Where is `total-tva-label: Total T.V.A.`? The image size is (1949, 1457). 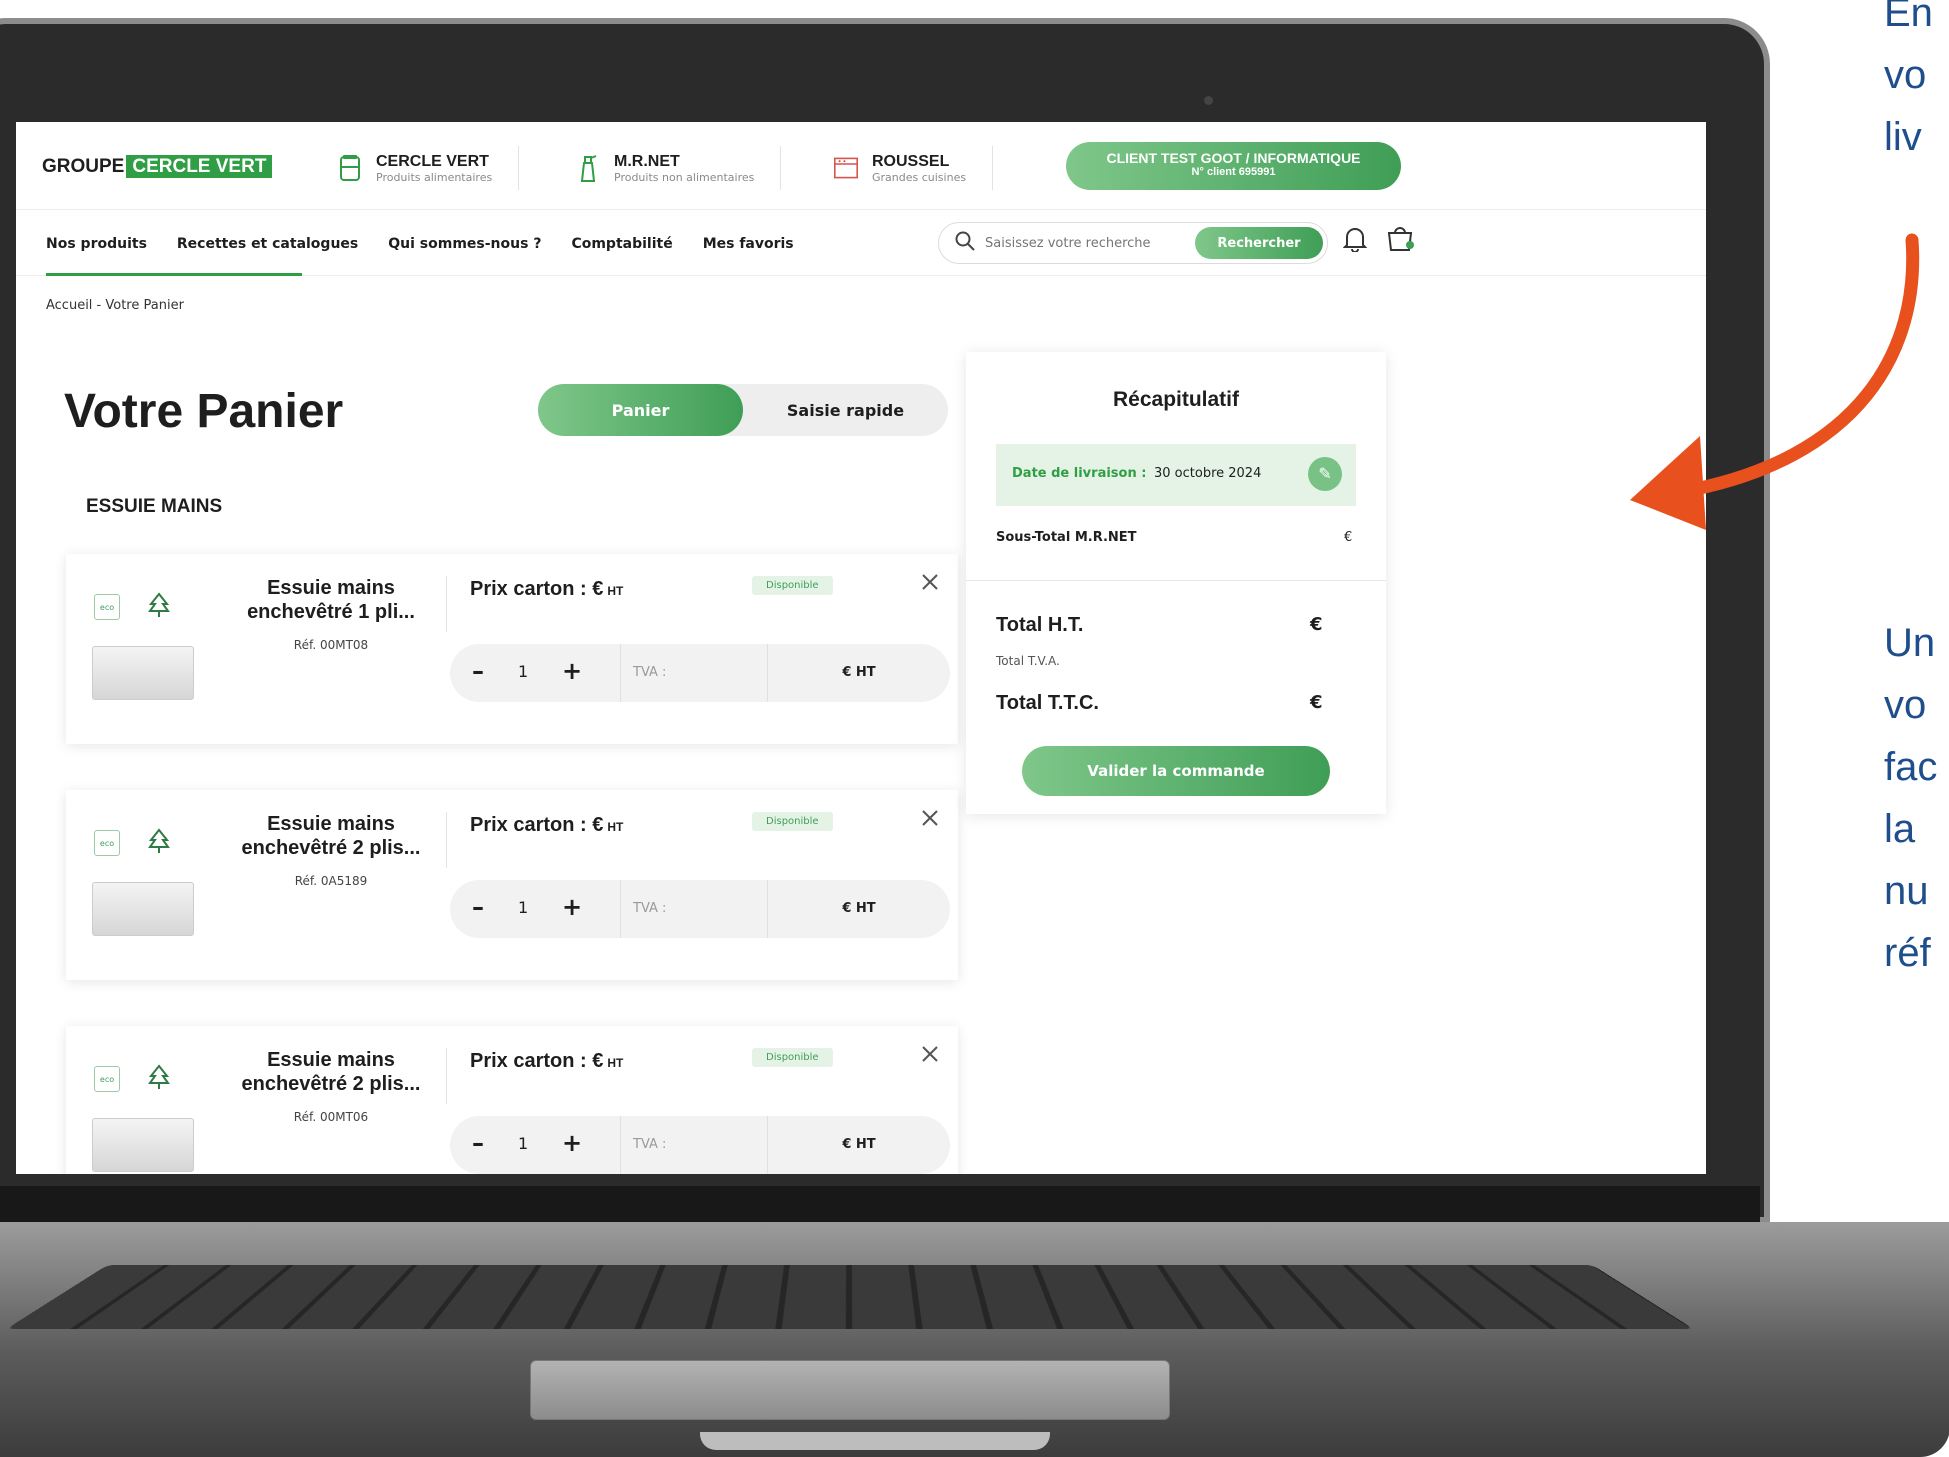
total-tva-label: Total T.V.A. is located at coordinates (1028, 661).